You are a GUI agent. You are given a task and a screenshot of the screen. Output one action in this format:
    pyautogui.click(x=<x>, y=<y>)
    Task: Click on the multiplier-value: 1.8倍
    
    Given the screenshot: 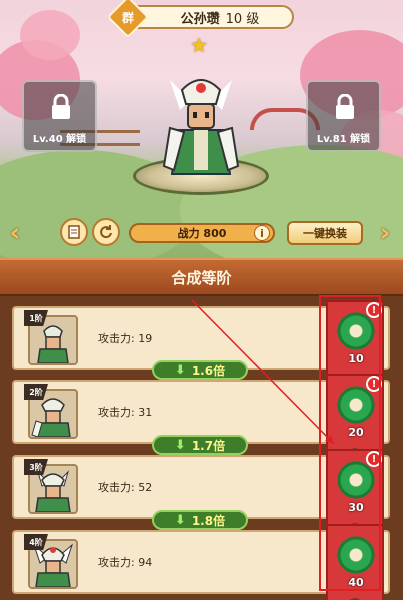 What is the action you would take?
    pyautogui.click(x=208, y=520)
    